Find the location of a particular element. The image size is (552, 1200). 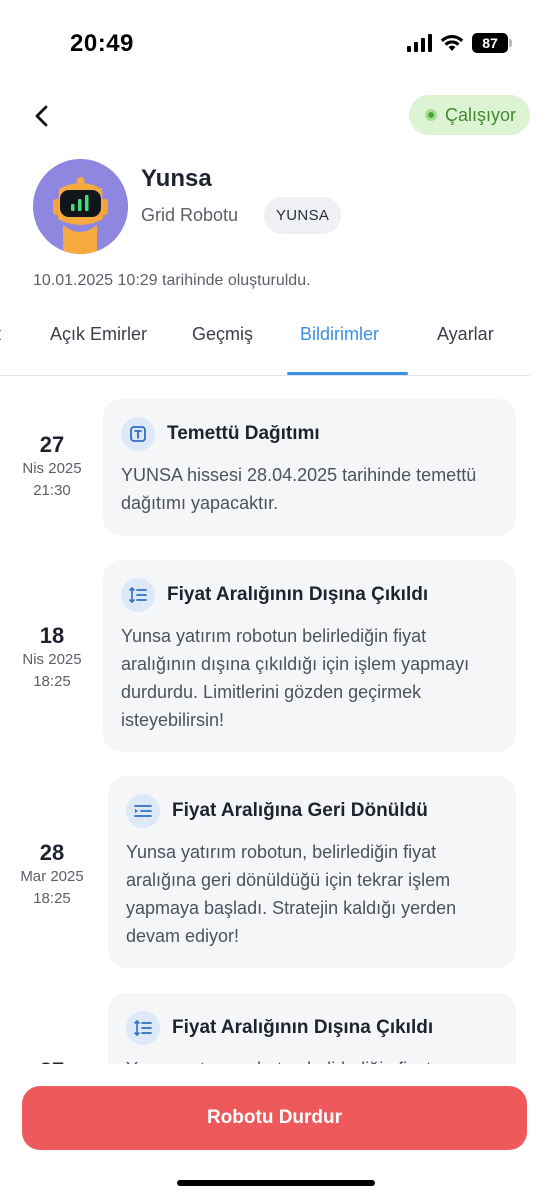

battery-icon: 87 is located at coordinates (492, 43).